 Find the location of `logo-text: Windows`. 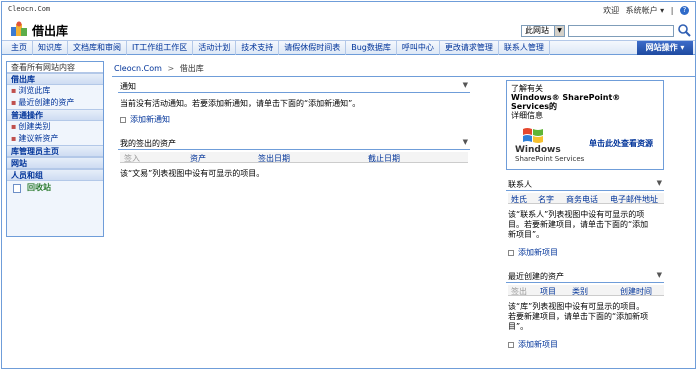

logo-text: Windows is located at coordinates (538, 150).